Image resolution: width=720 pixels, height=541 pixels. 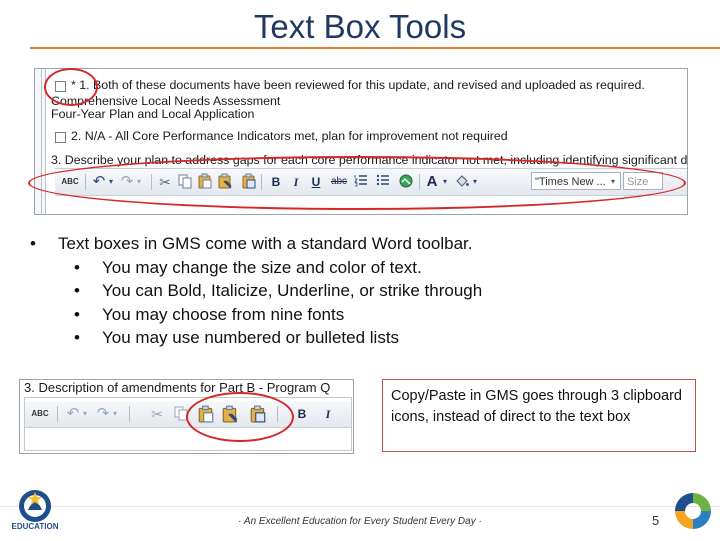 What do you see at coordinates (328, 414) in the screenshot?
I see `italic-button: I` at bounding box center [328, 414].